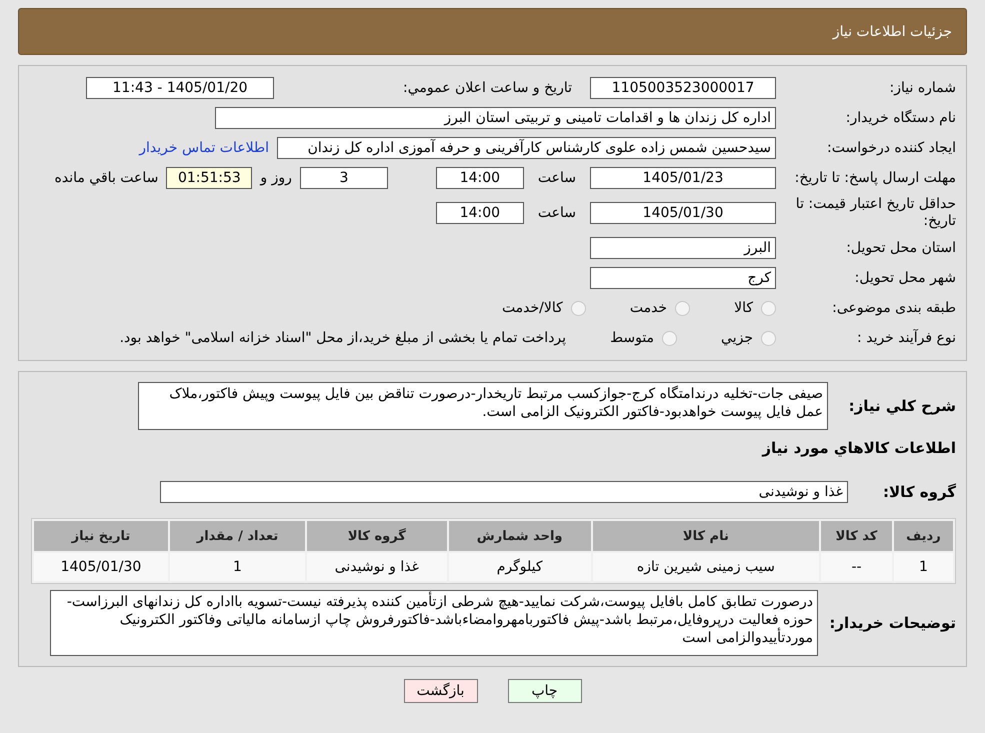 The image size is (985, 733). Describe the element at coordinates (526, 148) in the screenshot. I see `creator-field: سیدحسین شمس زاده علوی کارشناس کارآفرینی و حرفه آموزی اداره کل زندان` at that location.